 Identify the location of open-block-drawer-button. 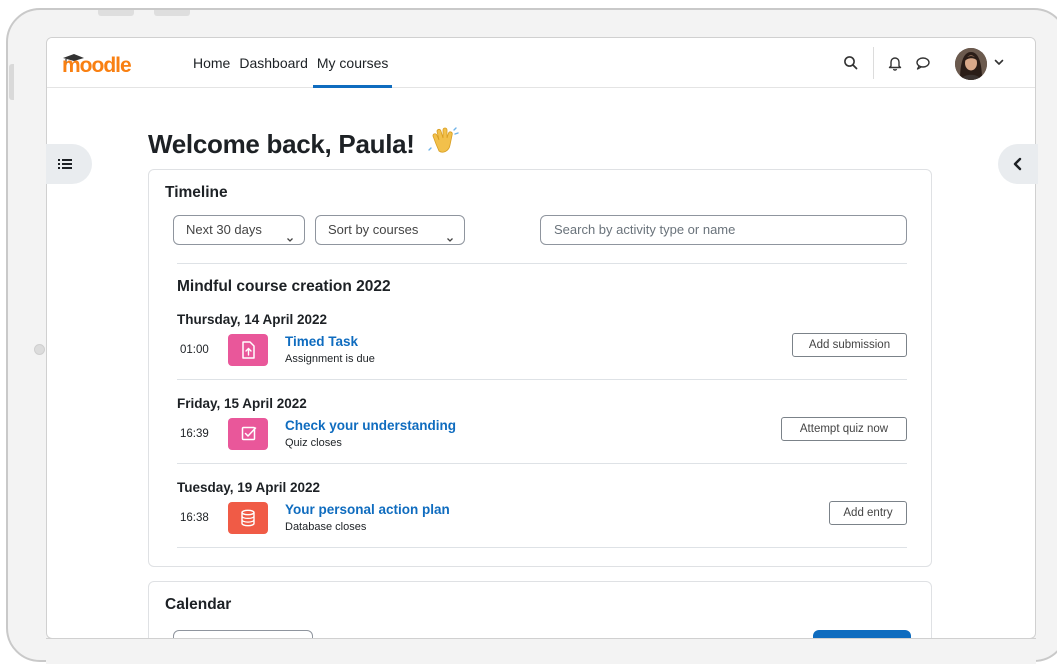
(1018, 164).